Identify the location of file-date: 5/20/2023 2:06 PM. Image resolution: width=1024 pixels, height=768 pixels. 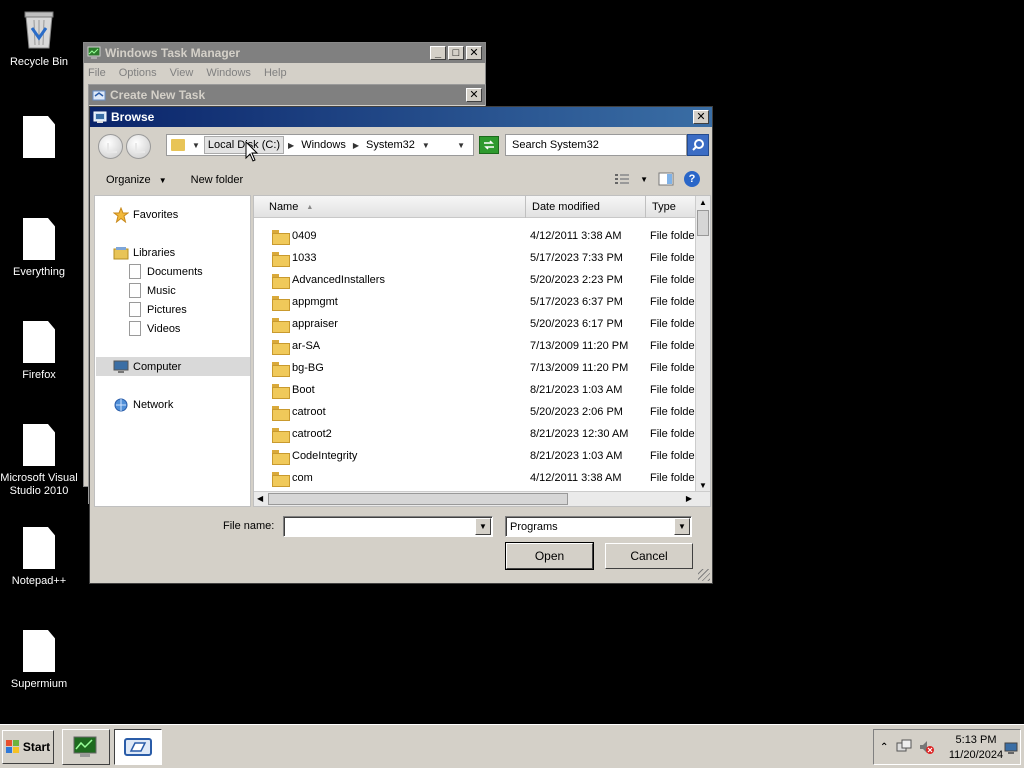
(576, 412).